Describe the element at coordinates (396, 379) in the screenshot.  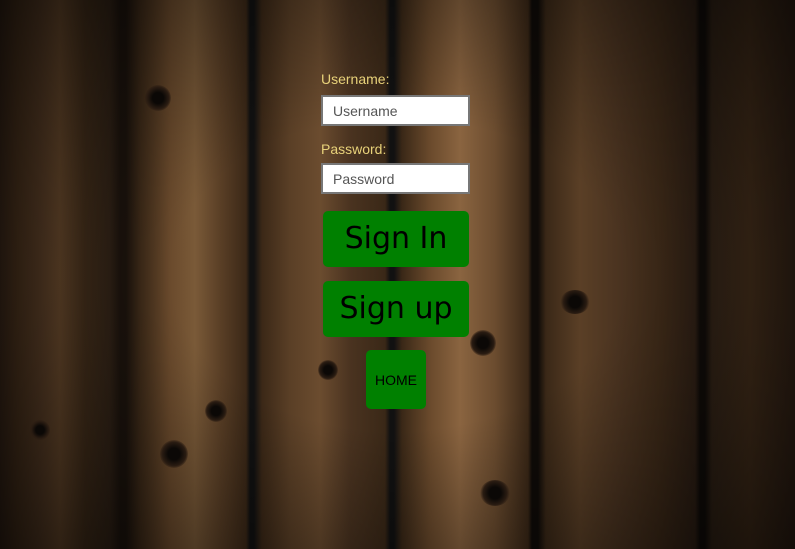
I see `home-button: HOME` at that location.